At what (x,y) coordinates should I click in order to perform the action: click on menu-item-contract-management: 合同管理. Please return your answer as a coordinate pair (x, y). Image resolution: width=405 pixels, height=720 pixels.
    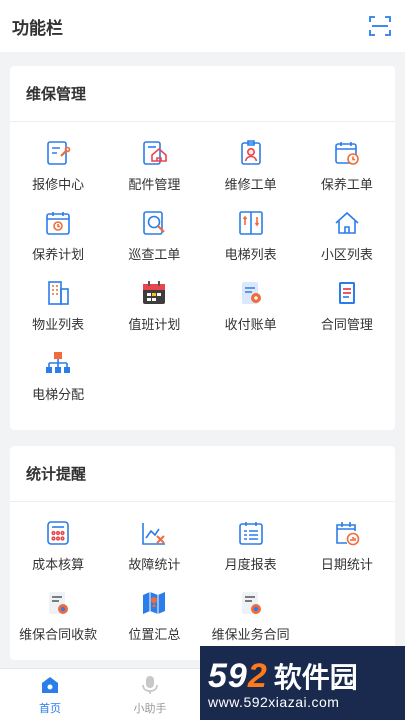
    Looking at the image, I should click on (347, 305).